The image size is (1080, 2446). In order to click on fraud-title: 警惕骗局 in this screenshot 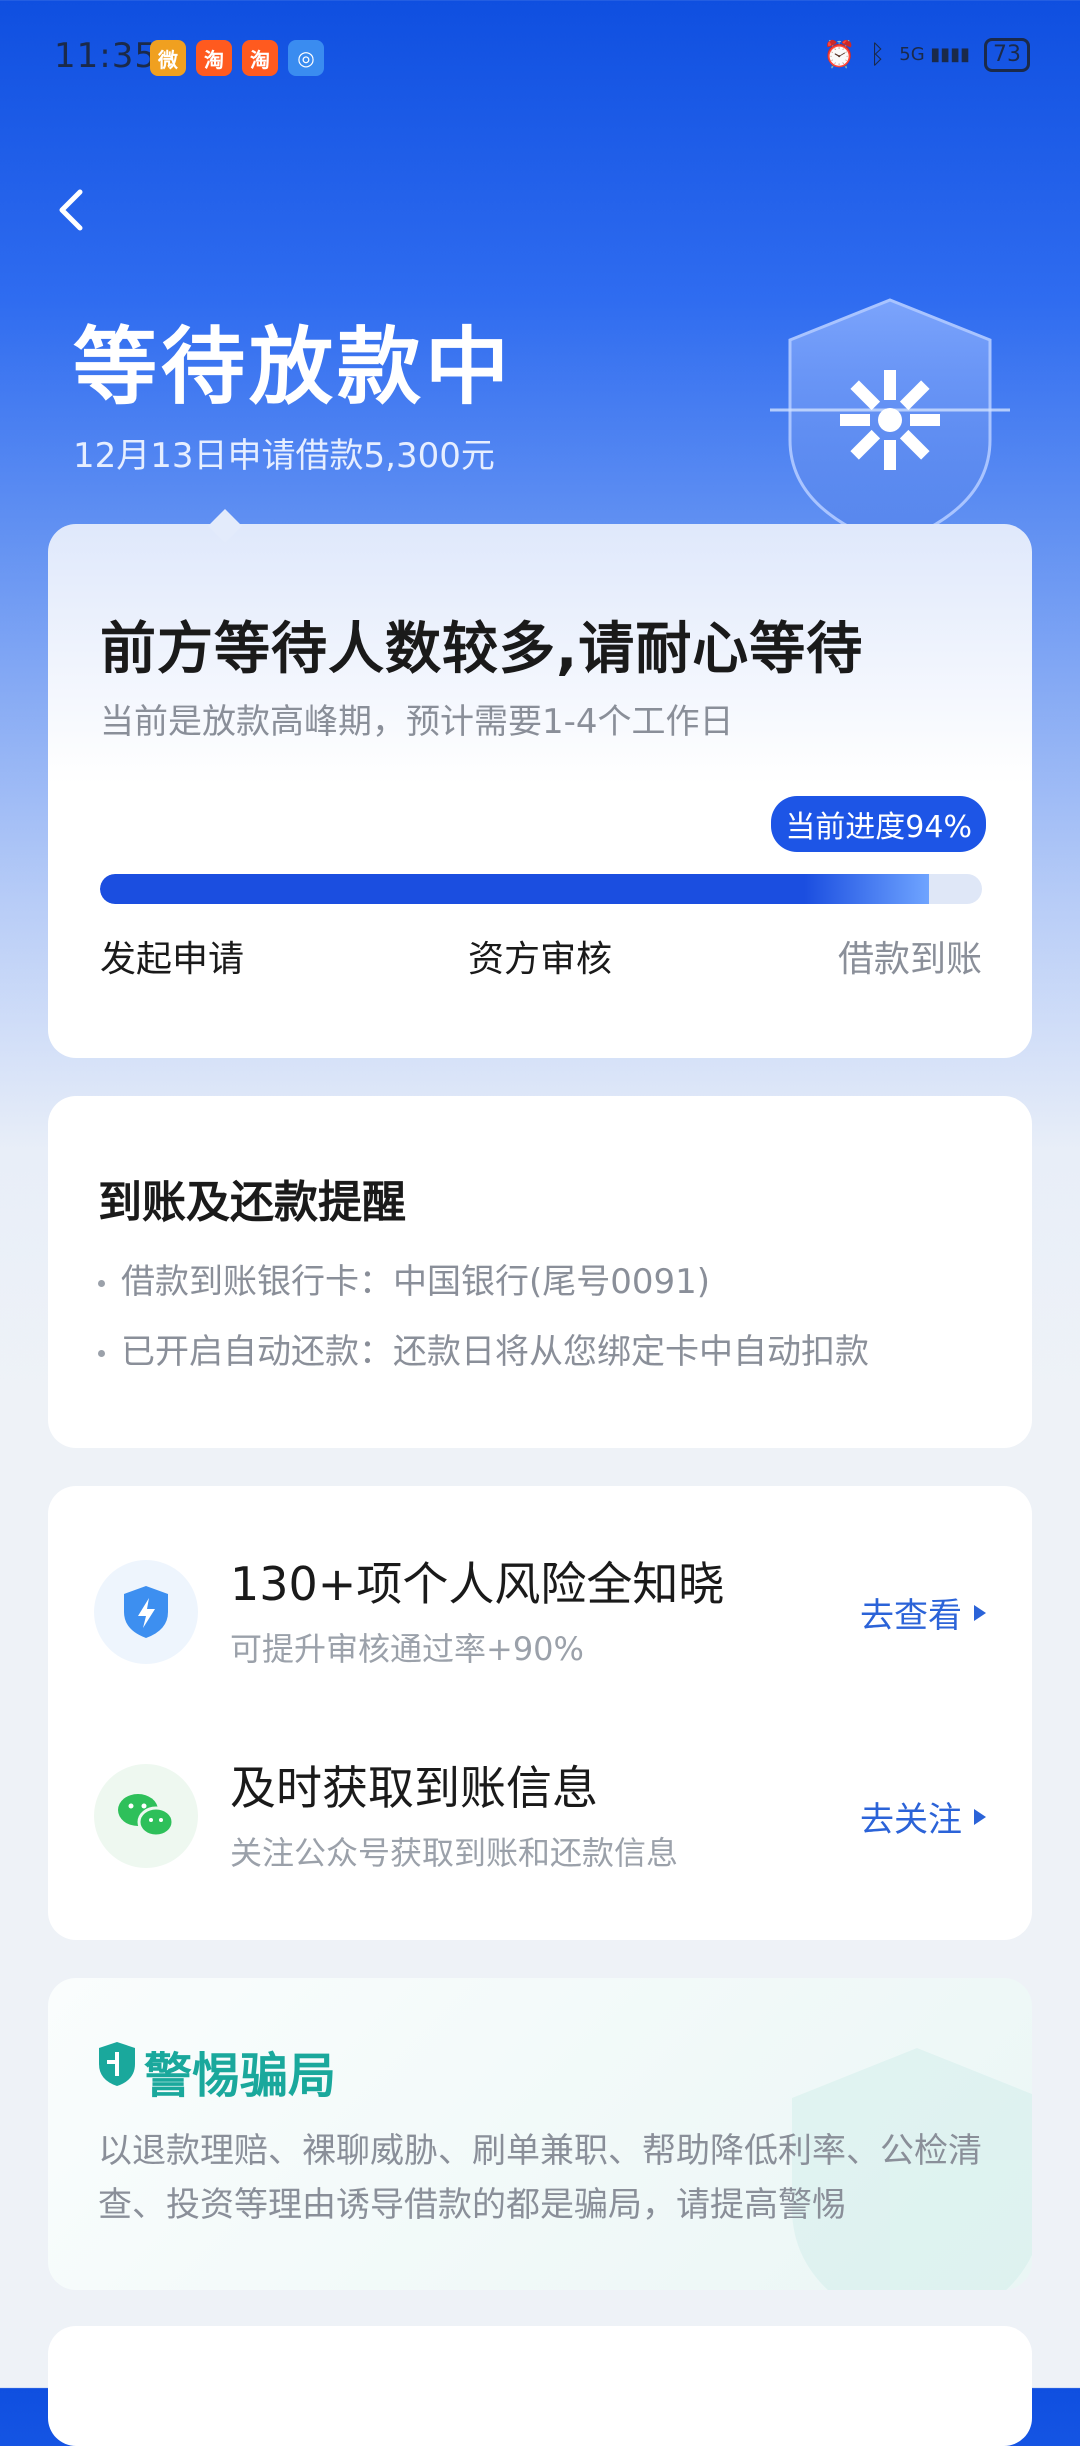, I will do `click(240, 2076)`.